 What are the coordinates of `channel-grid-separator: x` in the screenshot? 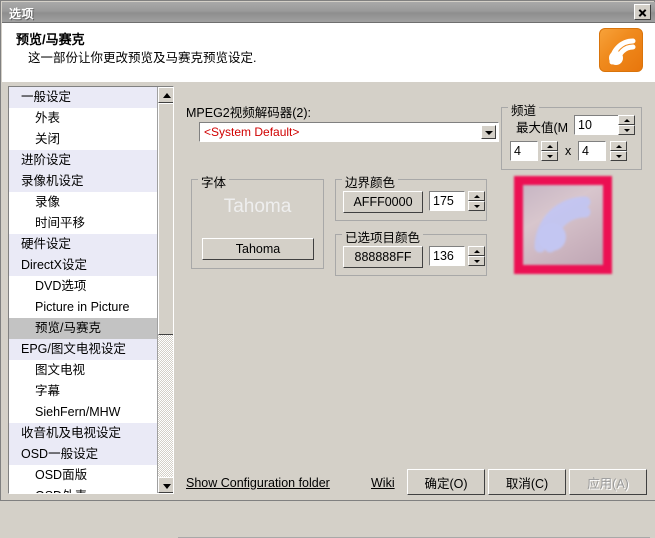 It's located at (568, 151).